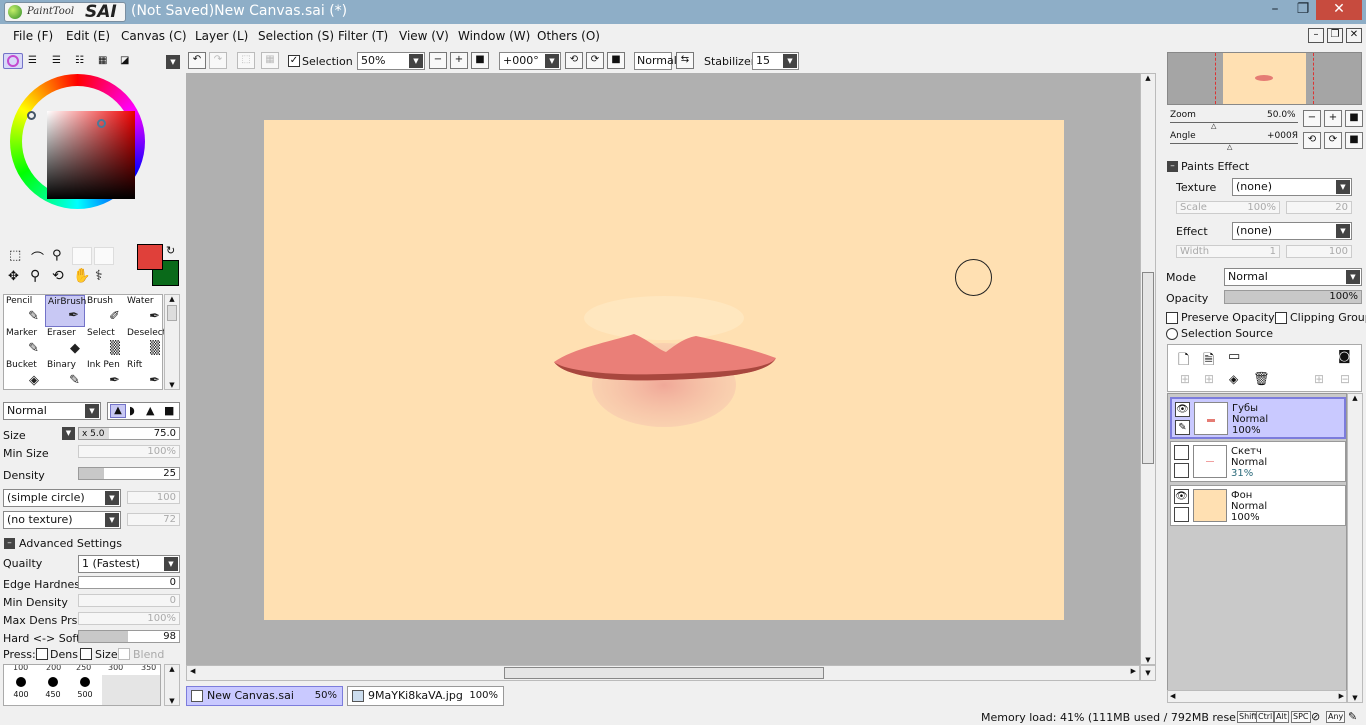  I want to click on invert-selection-button: ▦, so click(270, 60).